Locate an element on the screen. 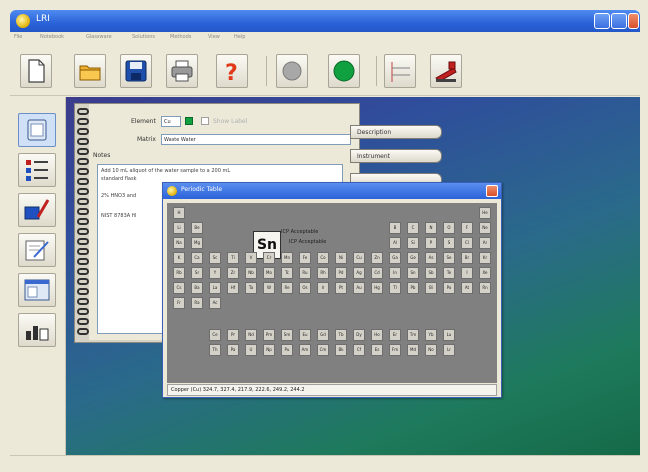 The height and width of the screenshot is (472, 648). element-cell: Li is located at coordinates (179, 228).